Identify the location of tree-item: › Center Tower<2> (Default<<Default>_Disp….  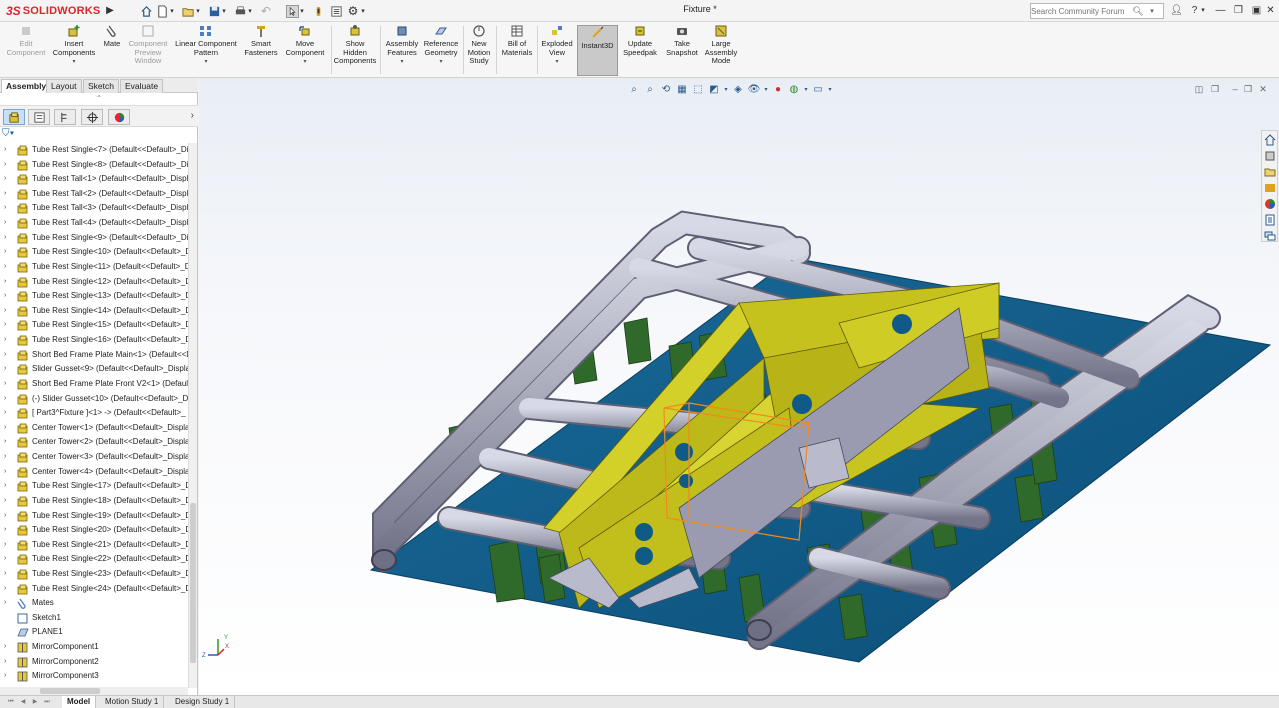
(95, 442).